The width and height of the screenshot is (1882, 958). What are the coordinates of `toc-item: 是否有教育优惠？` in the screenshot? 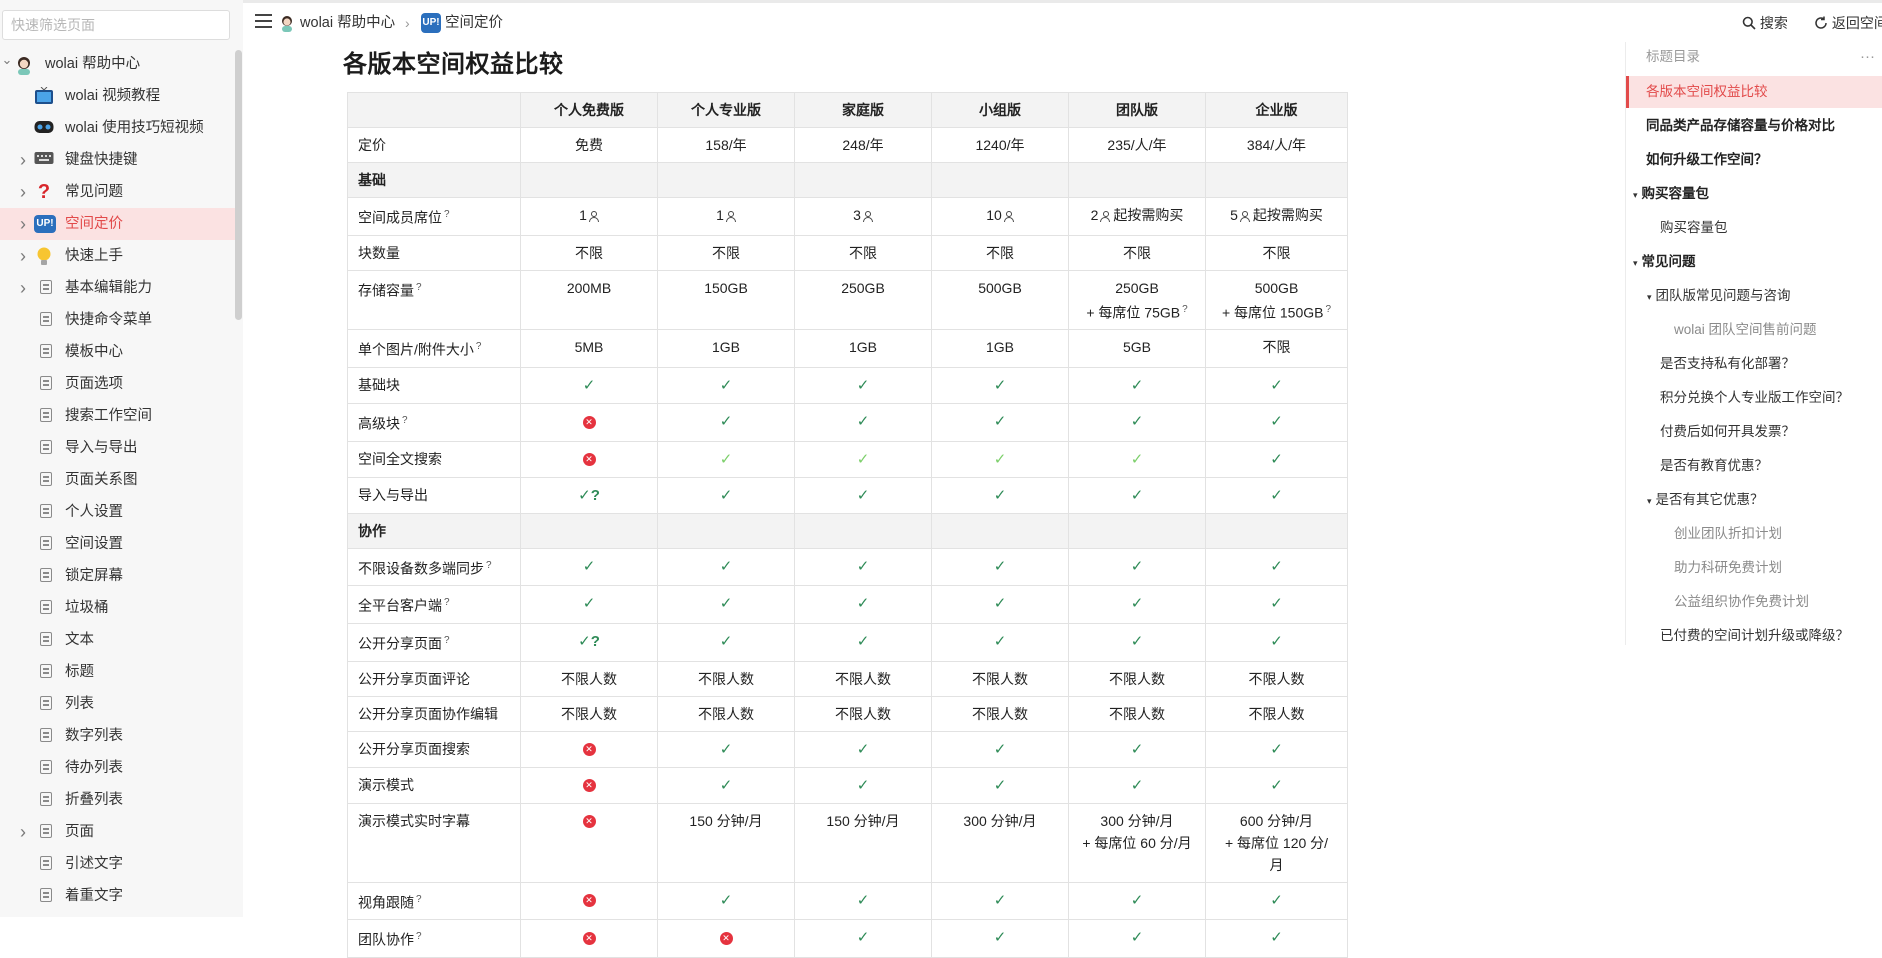 It's located at (1754, 466).